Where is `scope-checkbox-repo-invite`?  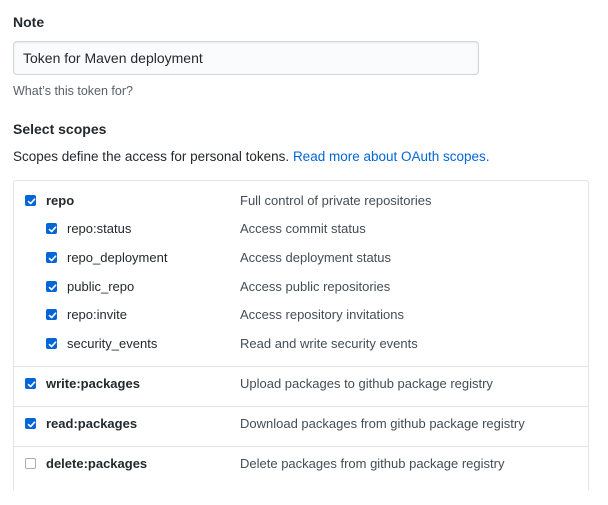
scope-checkbox-repo-invite is located at coordinates (51, 314).